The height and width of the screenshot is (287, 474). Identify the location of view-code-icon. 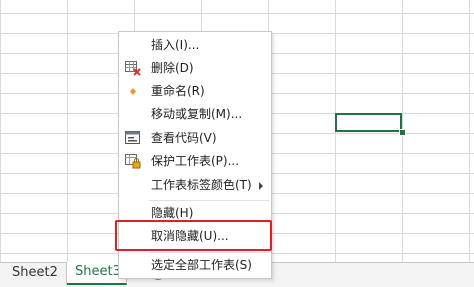
(133, 138).